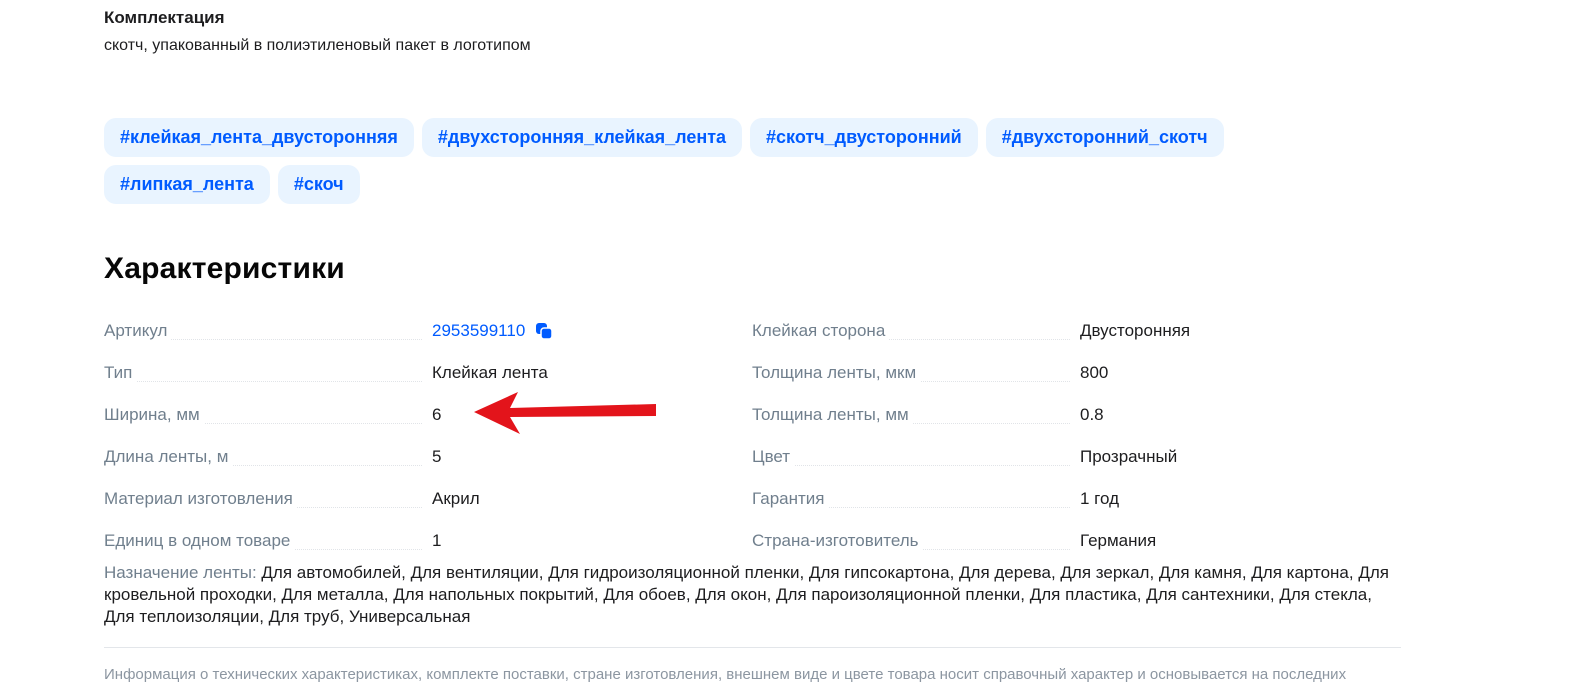  I want to click on spec-value: 5, so click(437, 456).